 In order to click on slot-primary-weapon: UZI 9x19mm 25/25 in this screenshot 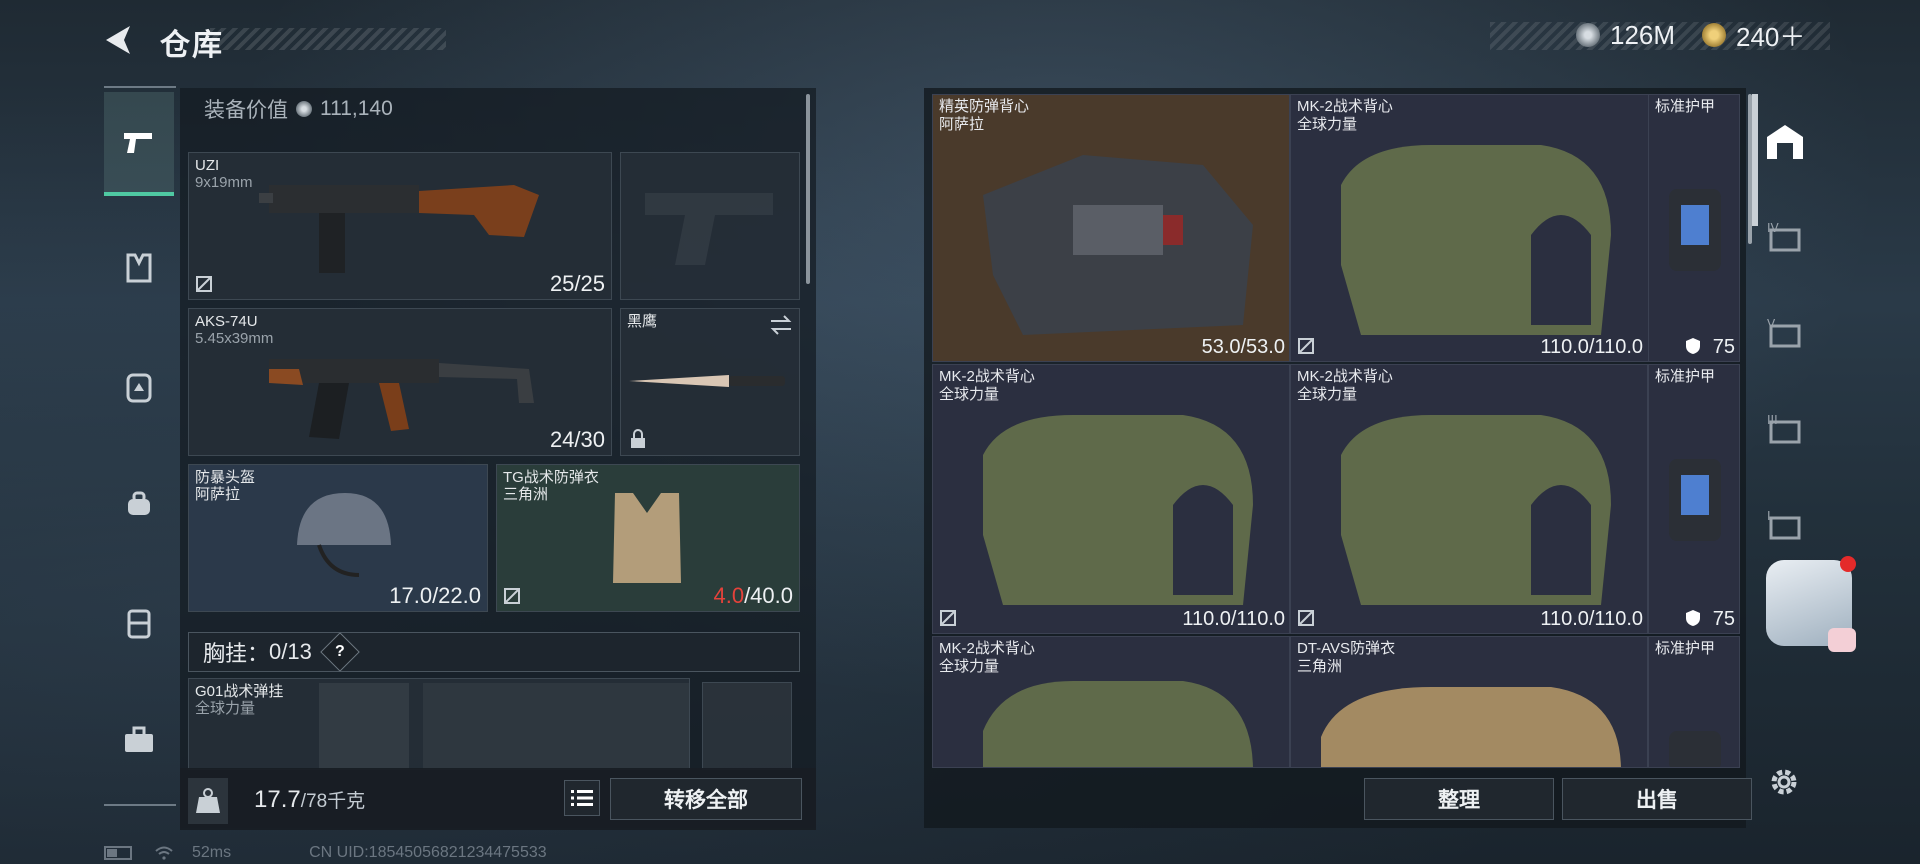, I will do `click(400, 226)`.